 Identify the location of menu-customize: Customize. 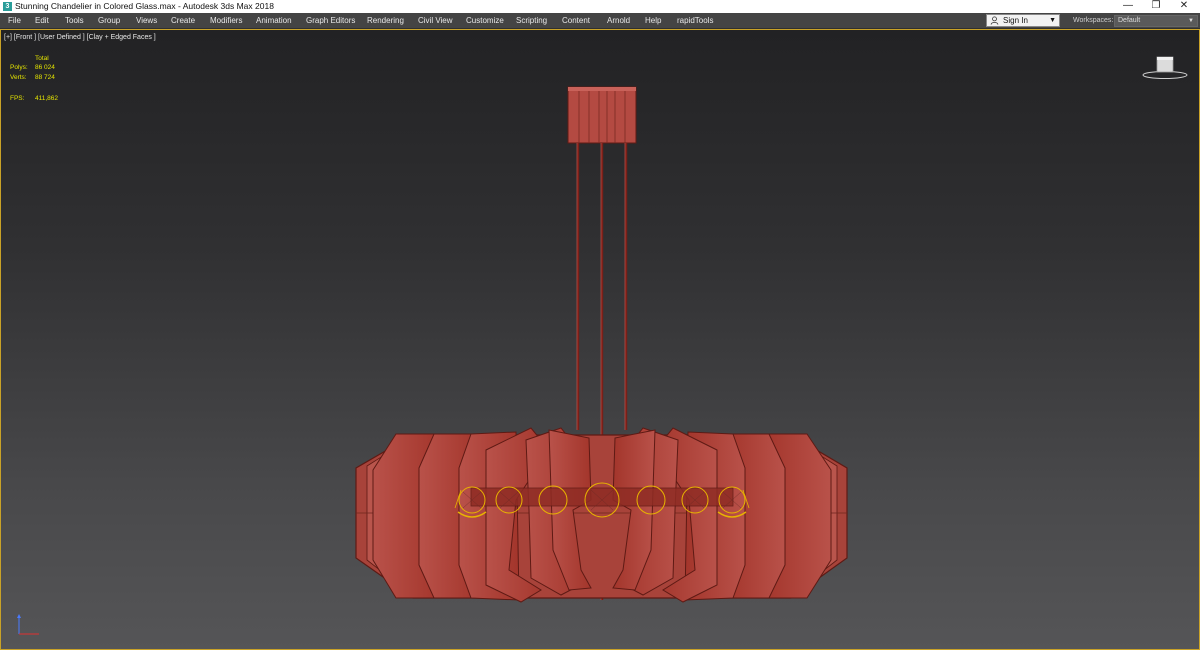
(485, 20).